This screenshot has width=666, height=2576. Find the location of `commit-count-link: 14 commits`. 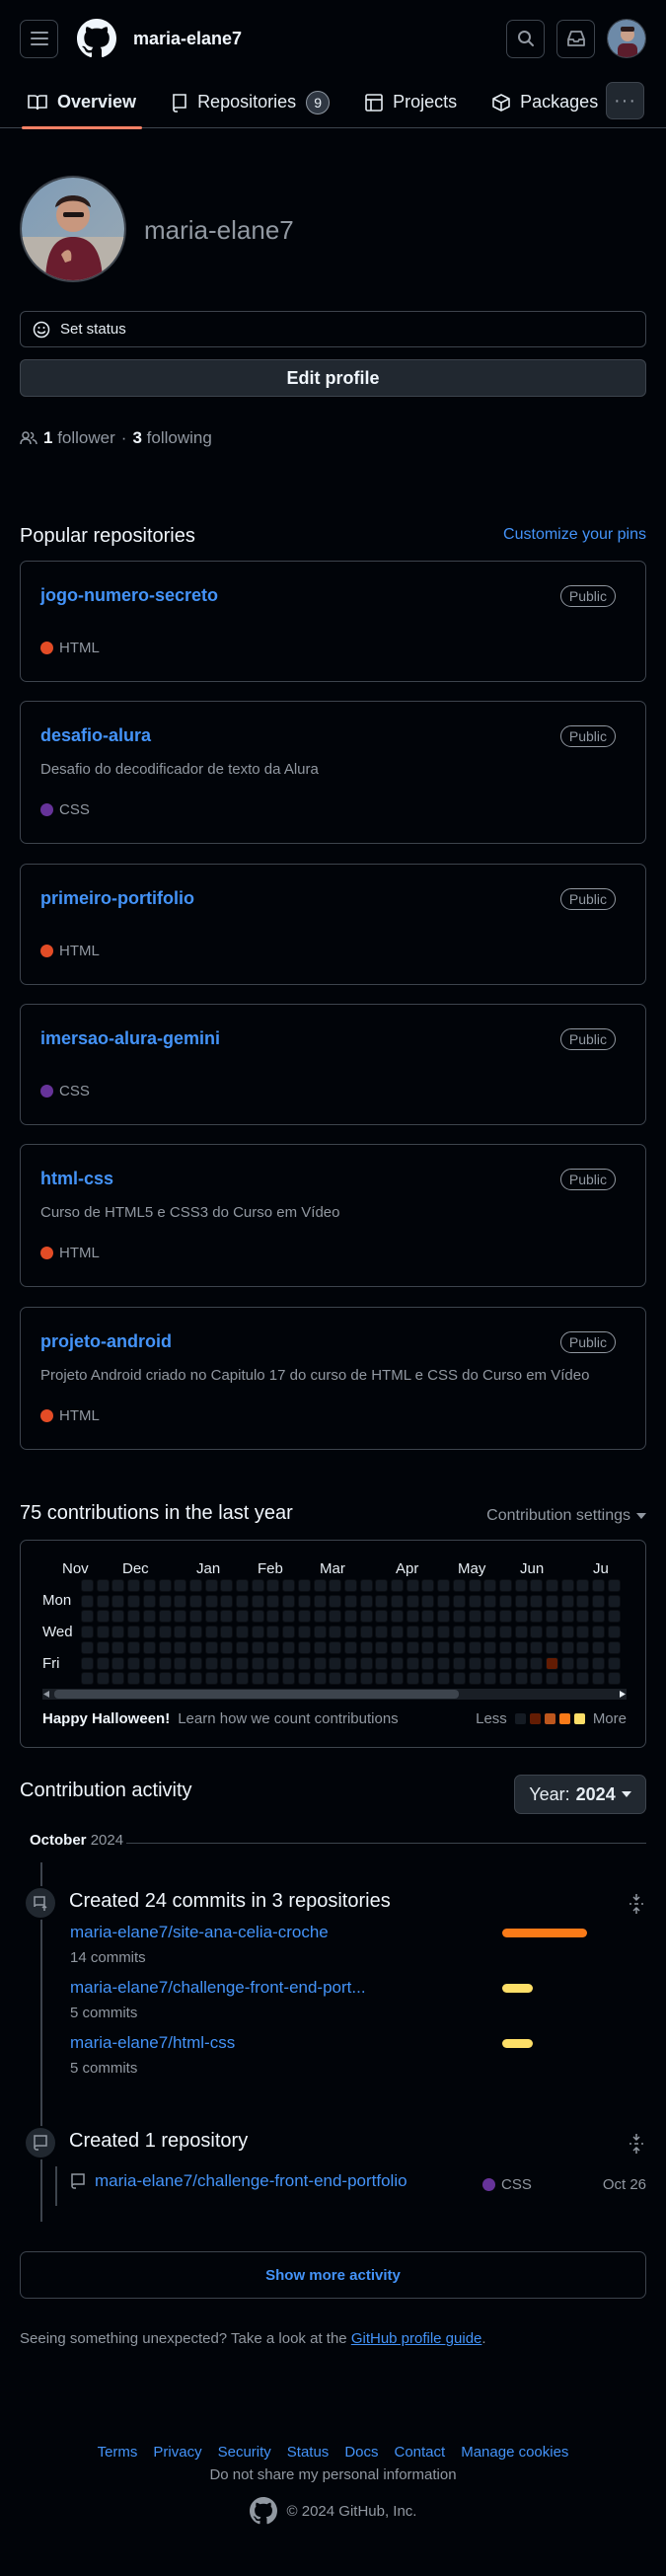

commit-count-link: 14 commits is located at coordinates (108, 1957).